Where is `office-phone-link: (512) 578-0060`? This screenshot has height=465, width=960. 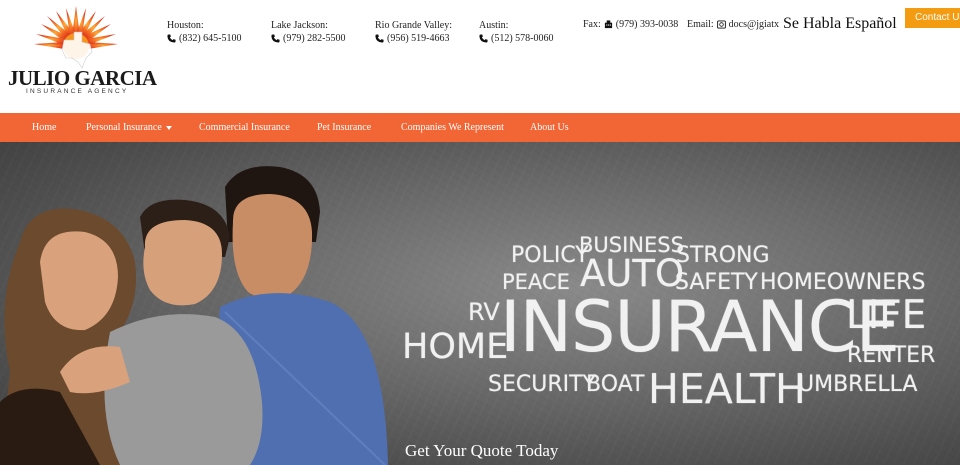
office-phone-link: (512) 578-0060 is located at coordinates (516, 38).